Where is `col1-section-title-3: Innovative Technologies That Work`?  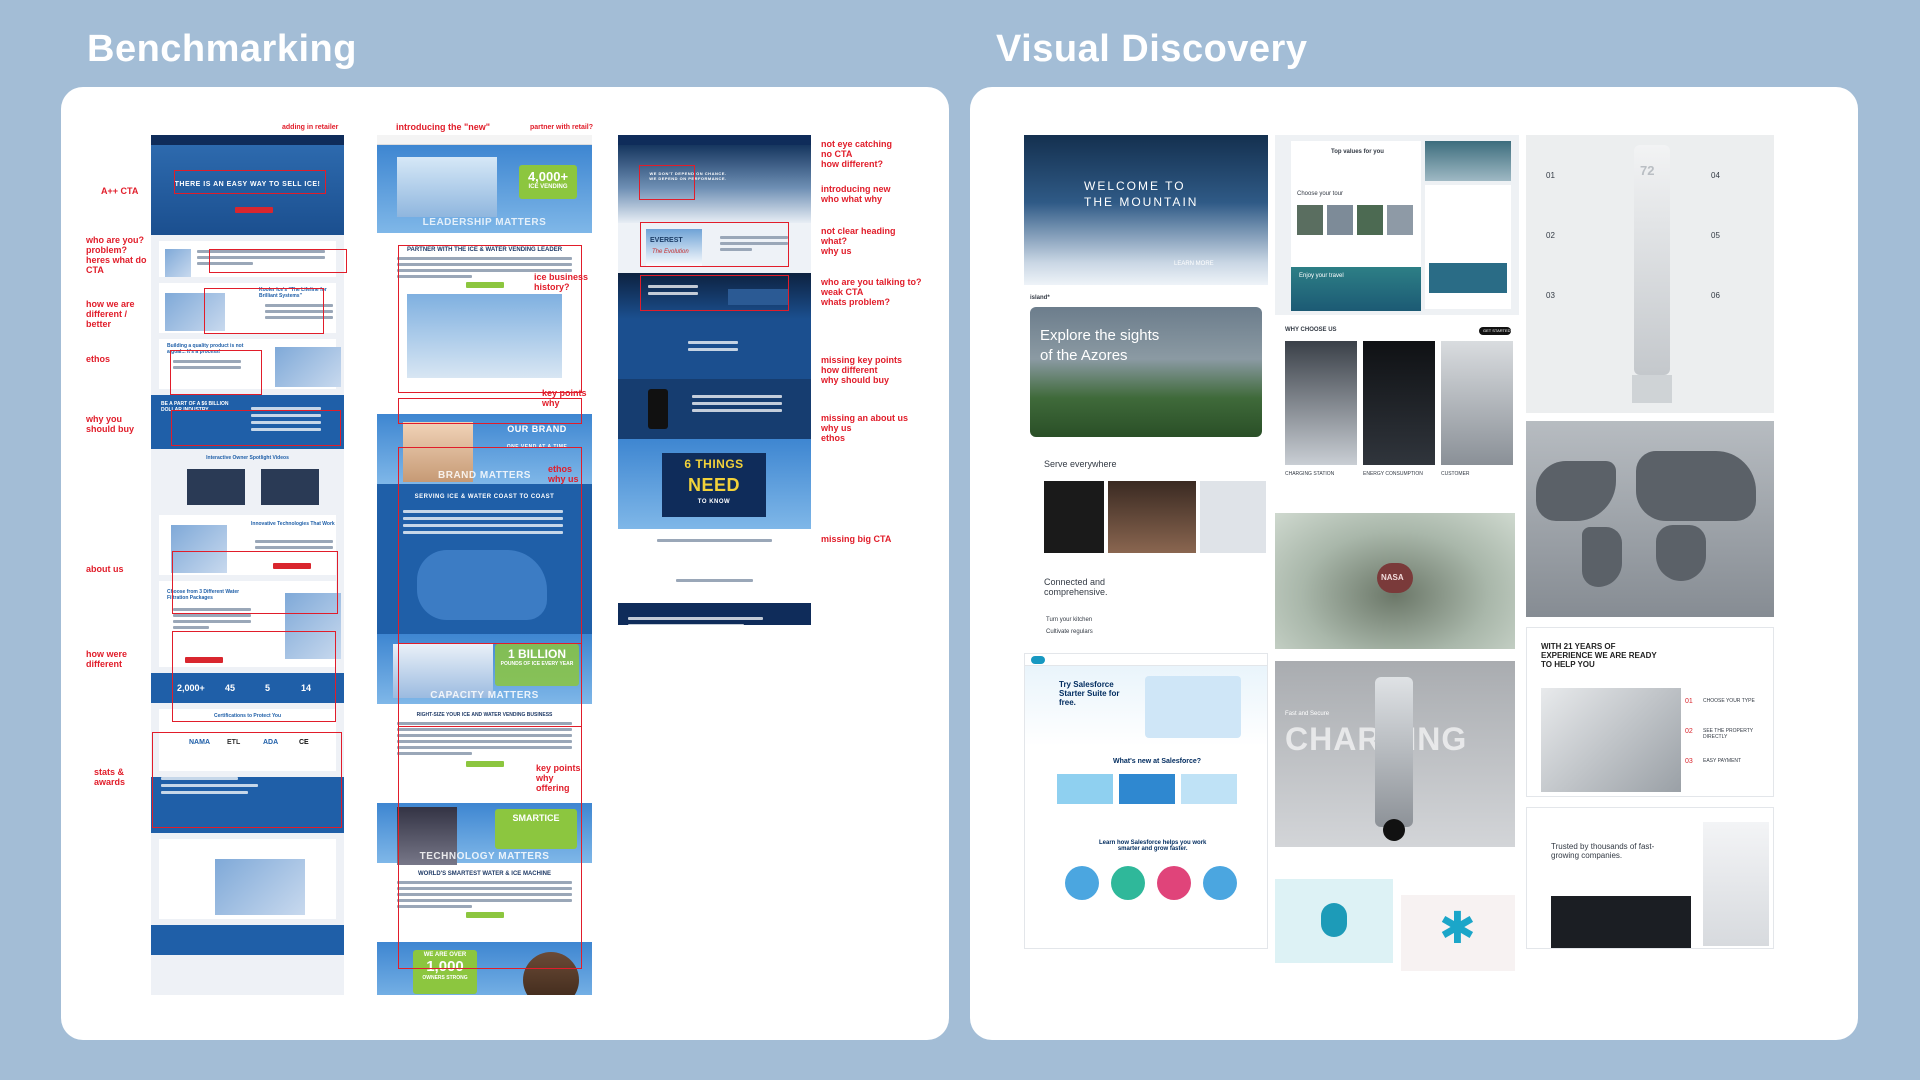
col1-section-title-3: Innovative Technologies That Work is located at coordinates (293, 524).